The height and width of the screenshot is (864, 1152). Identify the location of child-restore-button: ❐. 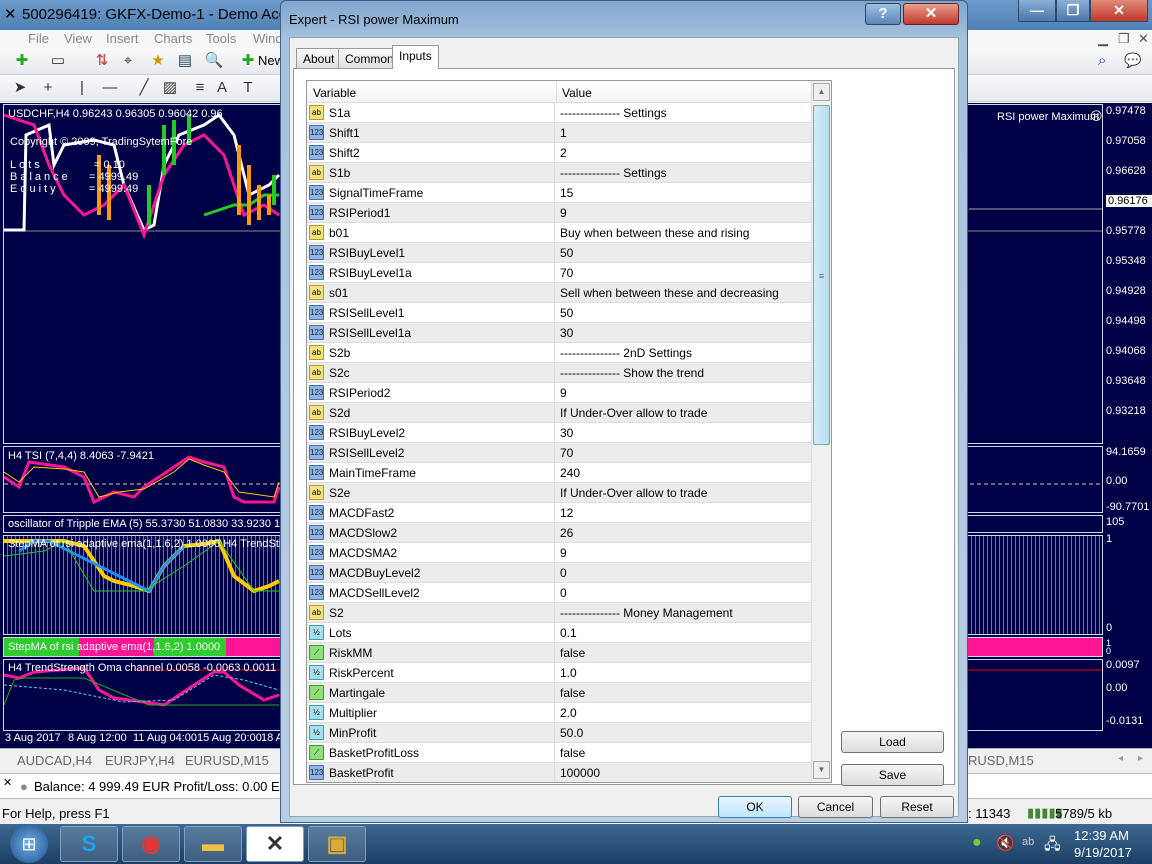
(1124, 39).